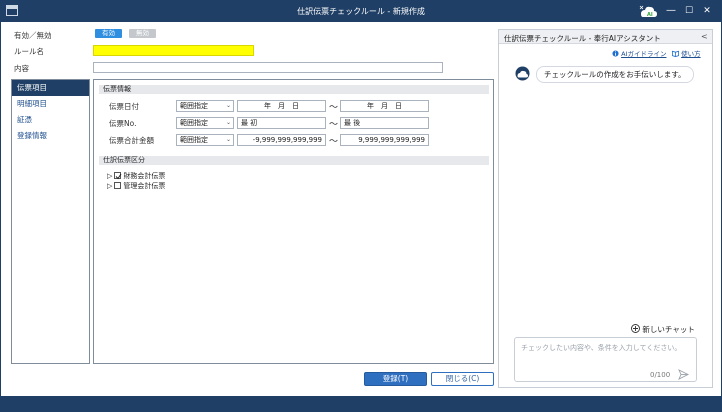 This screenshot has height=412, width=722. Describe the element at coordinates (131, 140) in the screenshot. I see `row-label-total-amount: 伝票合計金額` at that location.